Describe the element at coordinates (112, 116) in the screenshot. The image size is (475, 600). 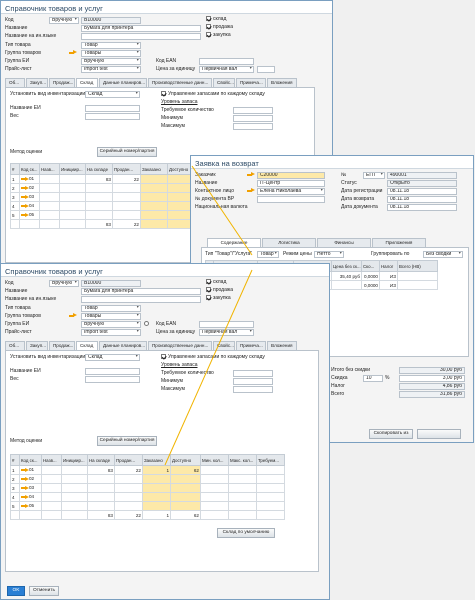
I see `weight-field` at that location.